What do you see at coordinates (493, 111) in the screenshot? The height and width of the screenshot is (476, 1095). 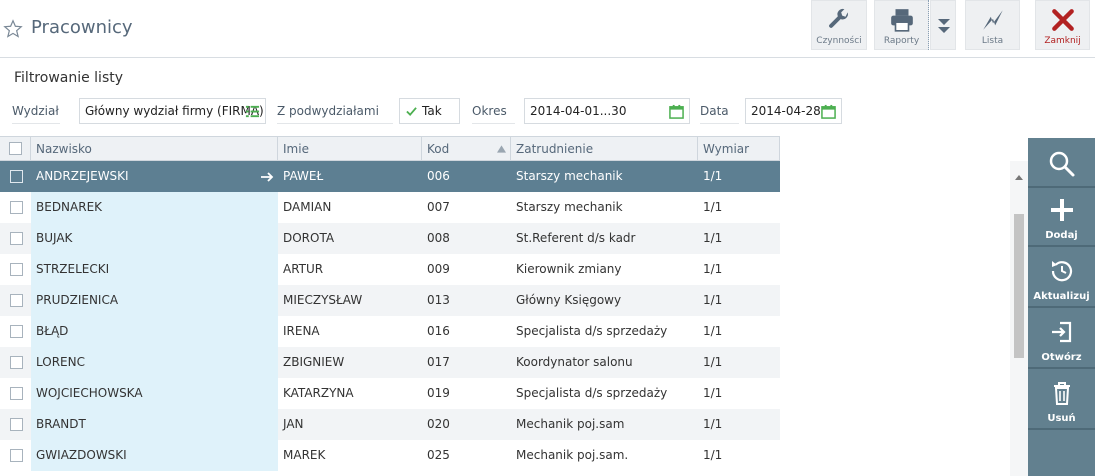 I see `okres-label: Okres` at bounding box center [493, 111].